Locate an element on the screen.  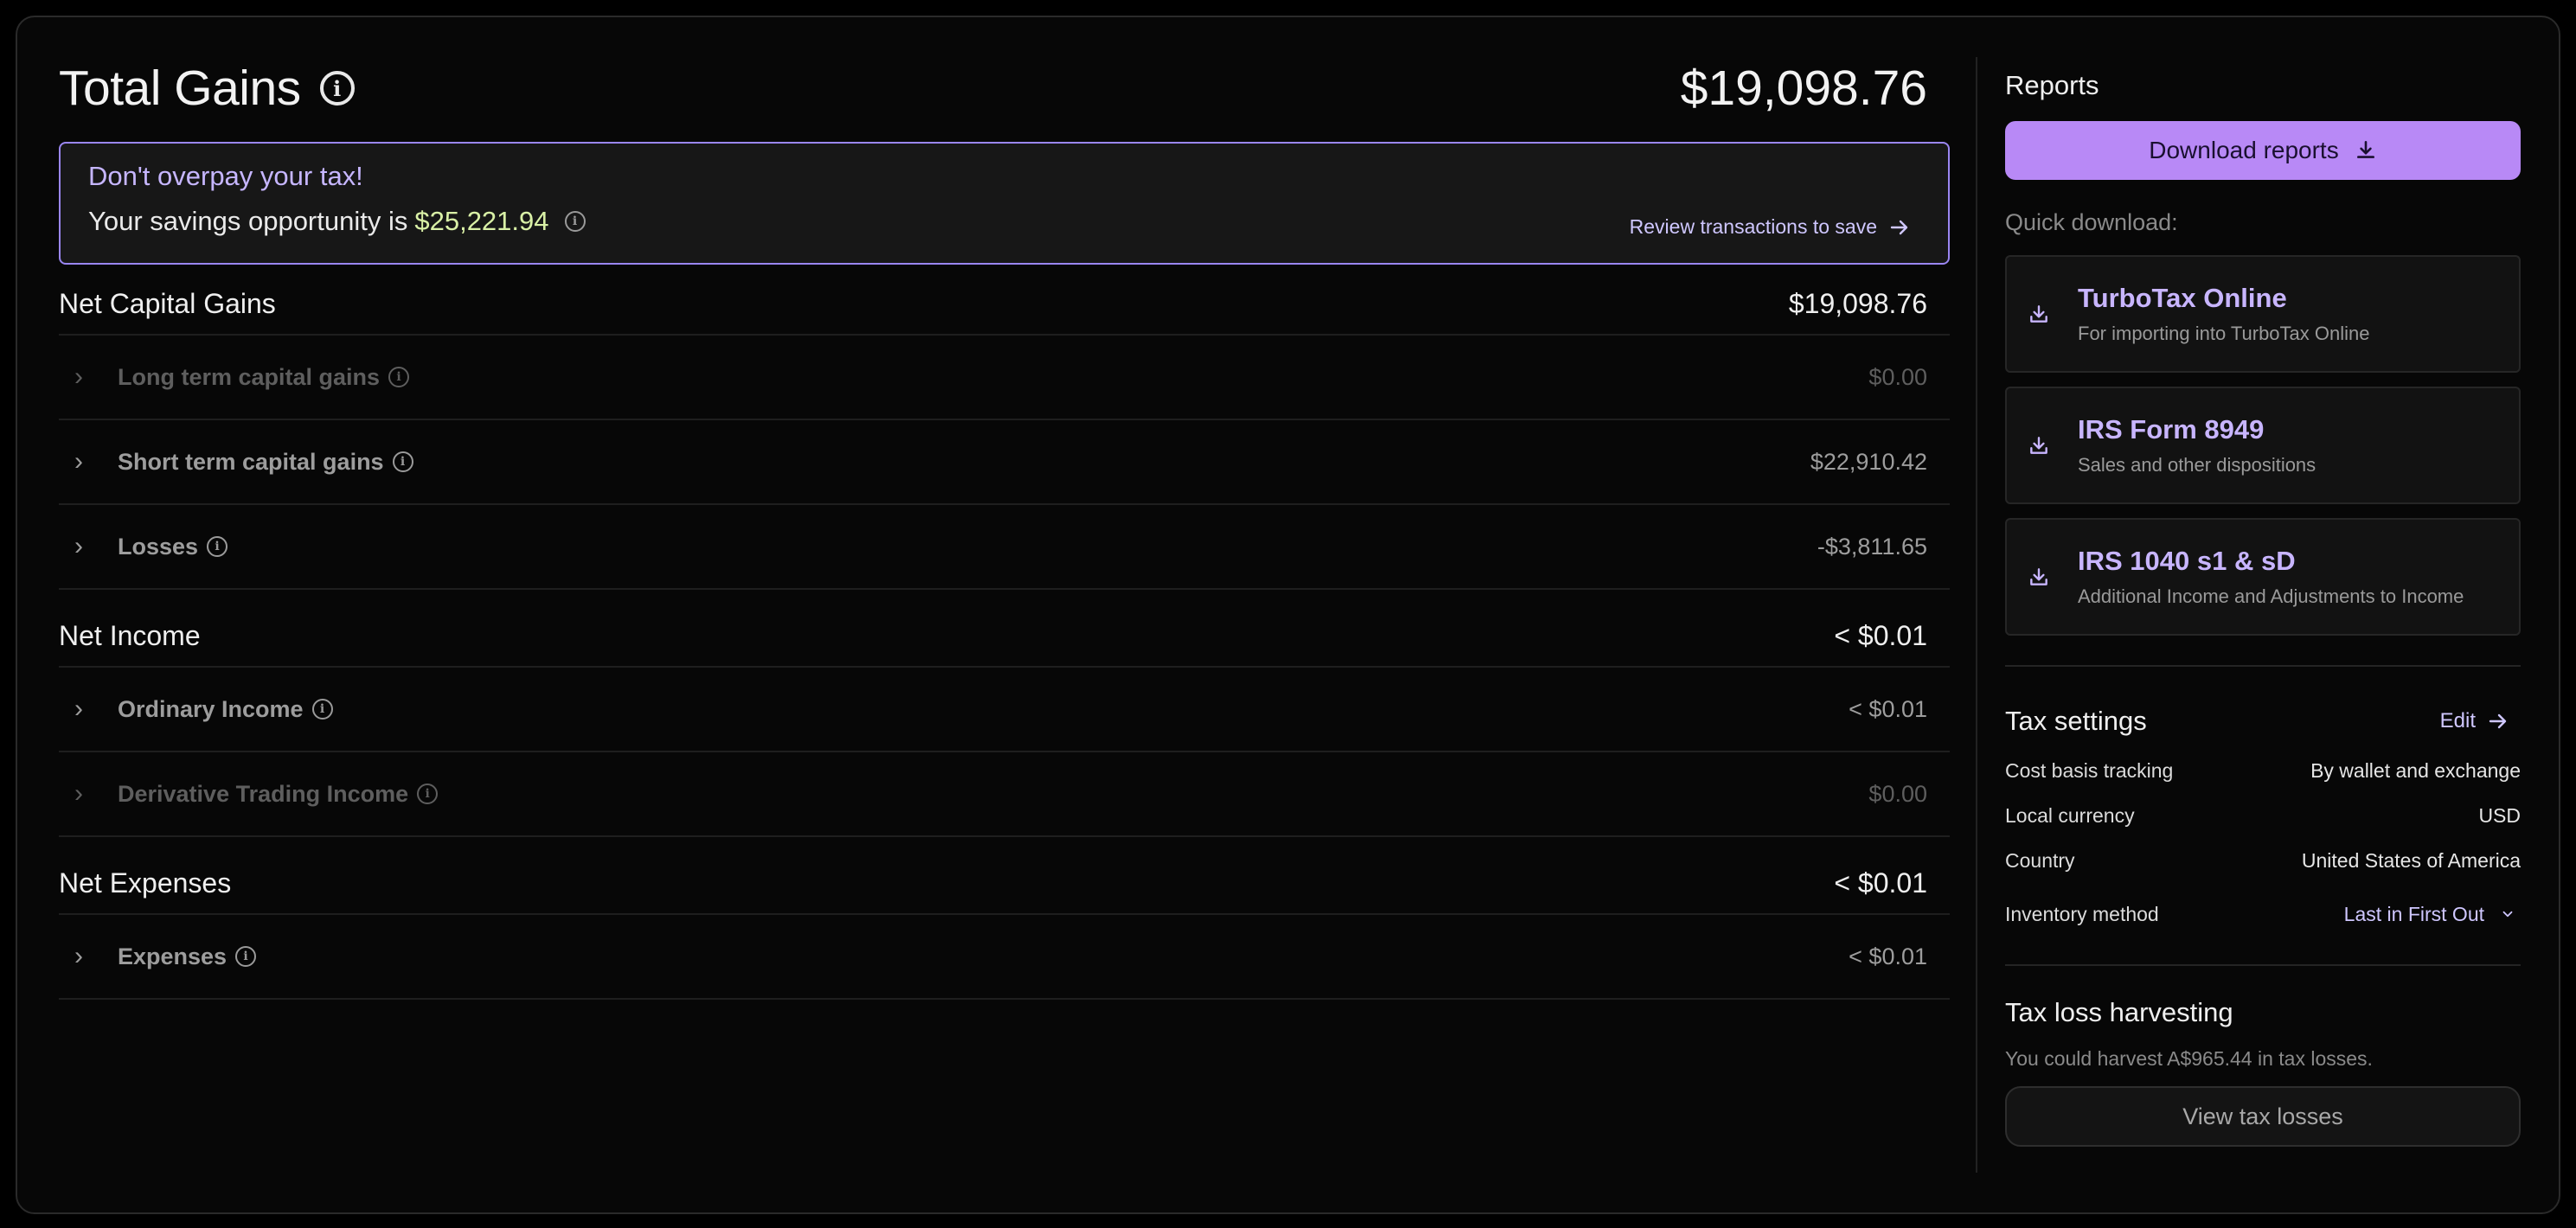
download-reports-button: Download reports is located at coordinates (2263, 150).